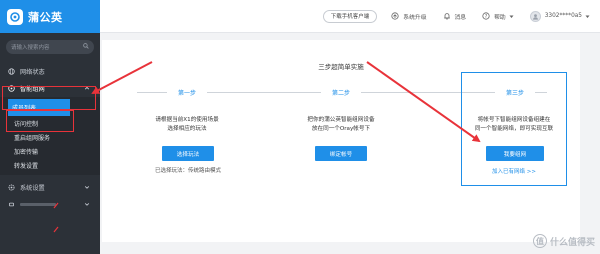 Image resolution: width=600 pixels, height=254 pixels. What do you see at coordinates (50, 151) in the screenshot?
I see `sidebar-sub-item-encrypted-transfer: 加密传输` at bounding box center [50, 151].